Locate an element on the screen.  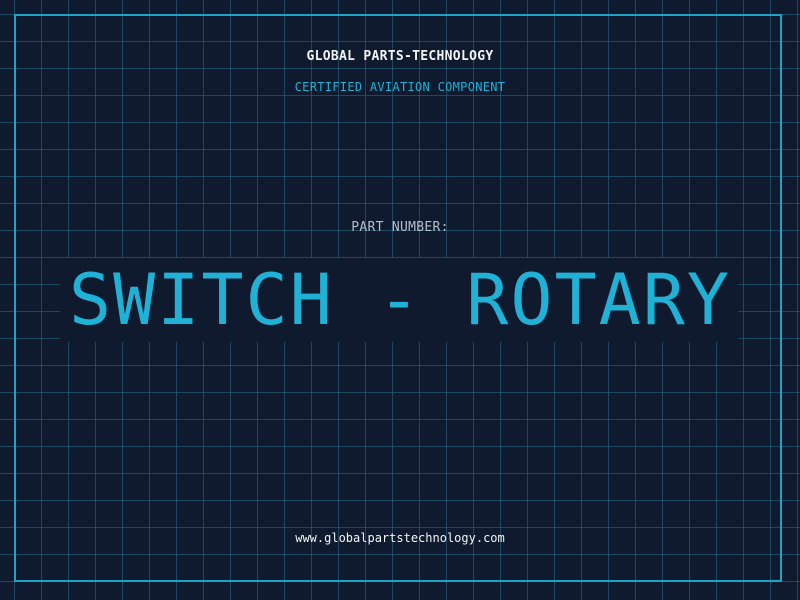
certification-subtitle: CERTIFIED AVIATION COMPONENT is located at coordinates (400, 87).